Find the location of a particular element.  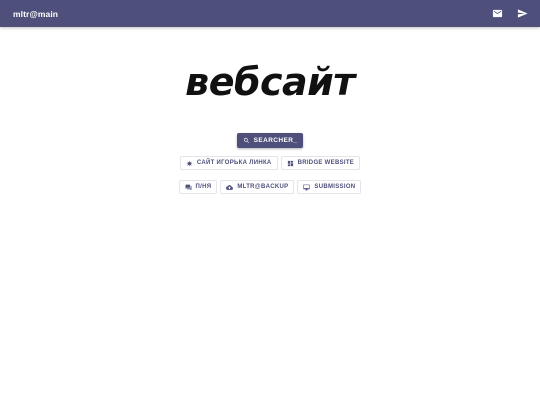

link-submission-label: SUBMISSION is located at coordinates (335, 187).